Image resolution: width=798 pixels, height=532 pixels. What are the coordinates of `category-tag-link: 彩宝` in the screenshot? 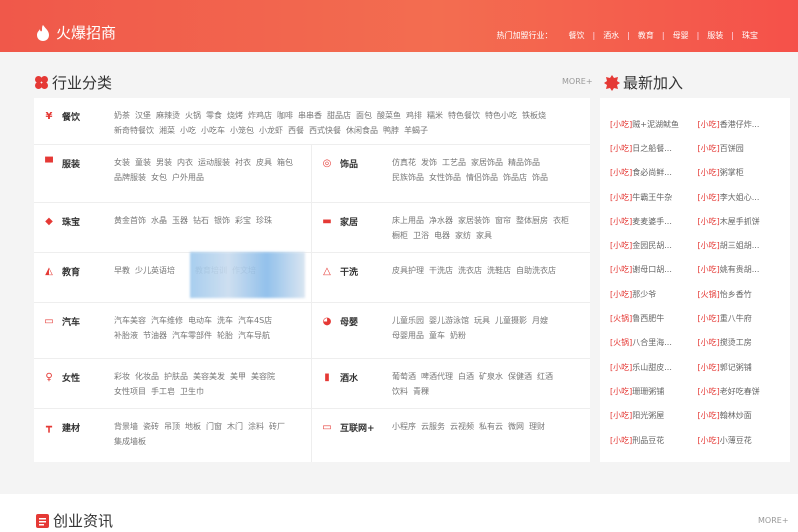 It's located at (243, 220).